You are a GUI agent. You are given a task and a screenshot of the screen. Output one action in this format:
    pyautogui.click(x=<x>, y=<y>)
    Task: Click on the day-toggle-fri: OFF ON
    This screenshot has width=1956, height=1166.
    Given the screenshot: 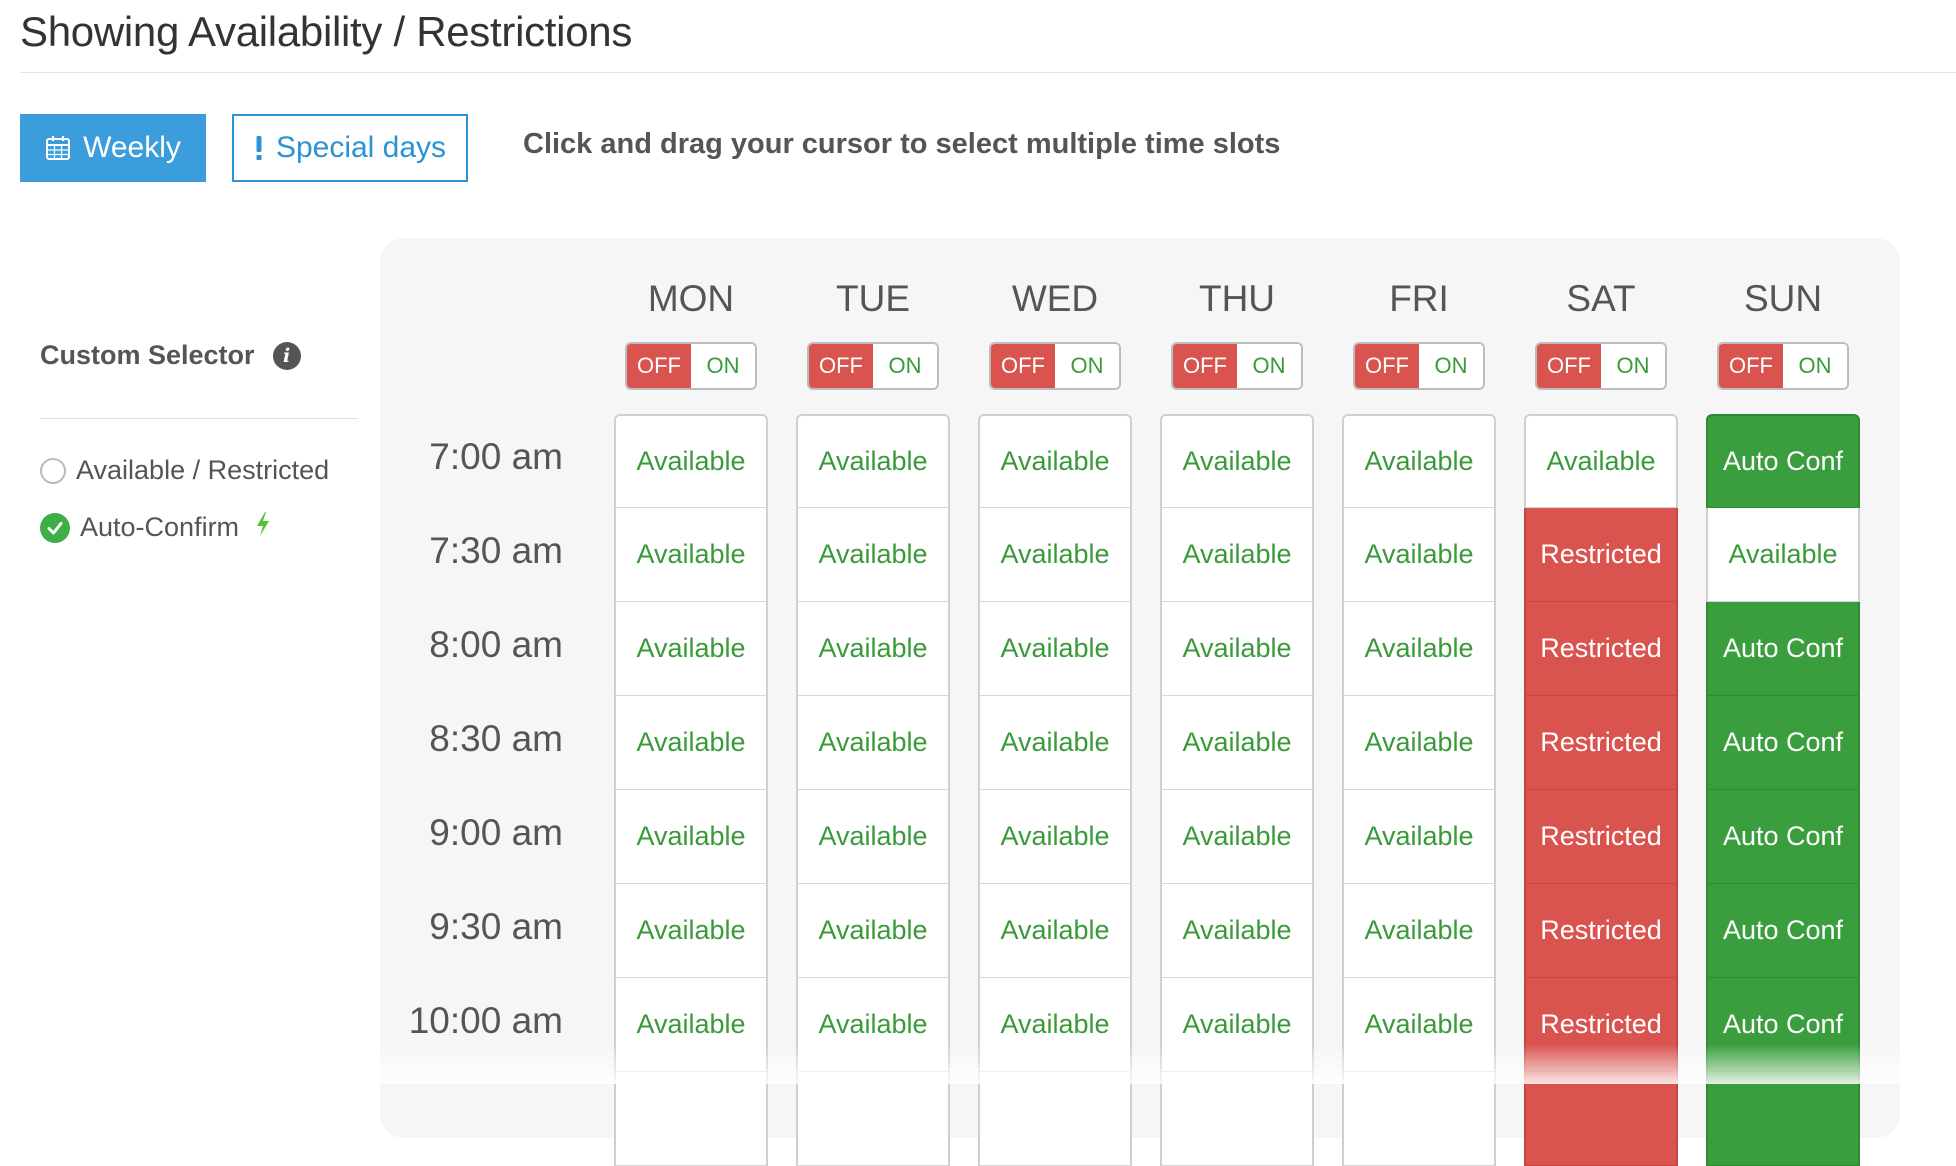 What is the action you would take?
    pyautogui.click(x=1419, y=366)
    